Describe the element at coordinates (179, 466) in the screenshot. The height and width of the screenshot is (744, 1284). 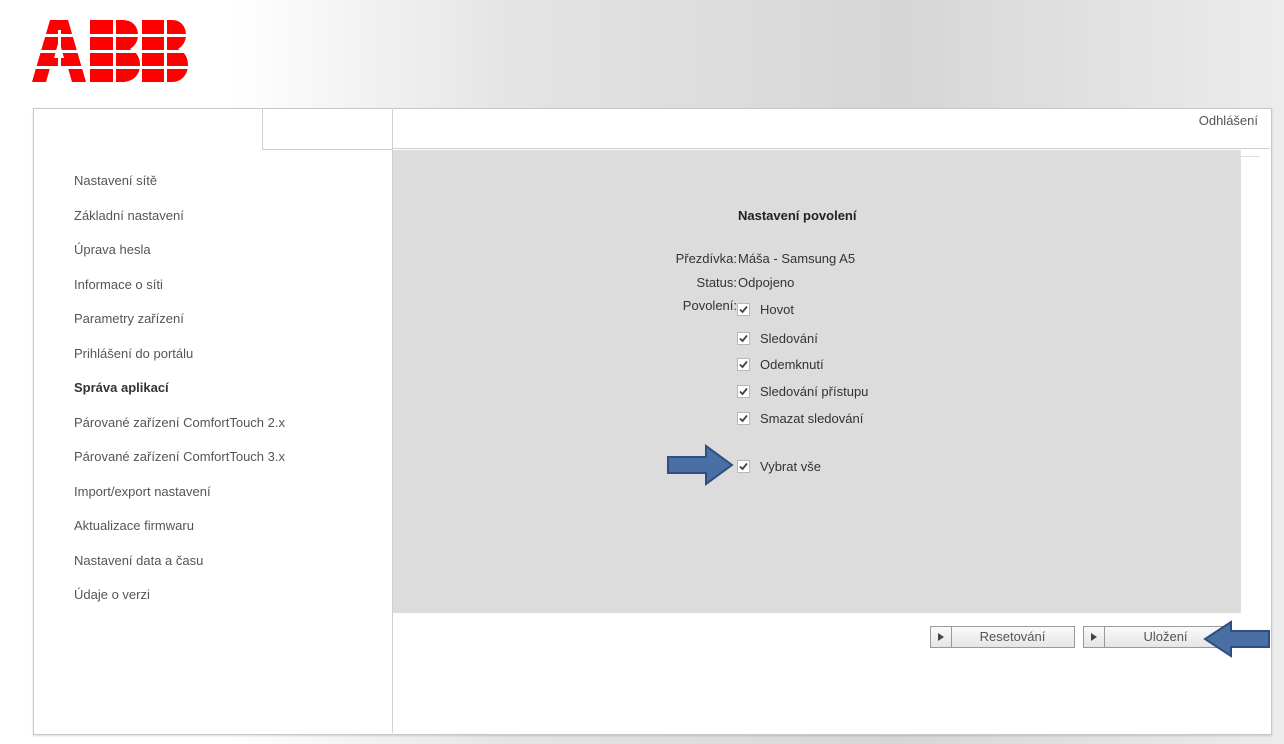
I see `sidebar-item-paired-comforttouch-3: Párované zařízení ComfortTouch 3.x` at that location.